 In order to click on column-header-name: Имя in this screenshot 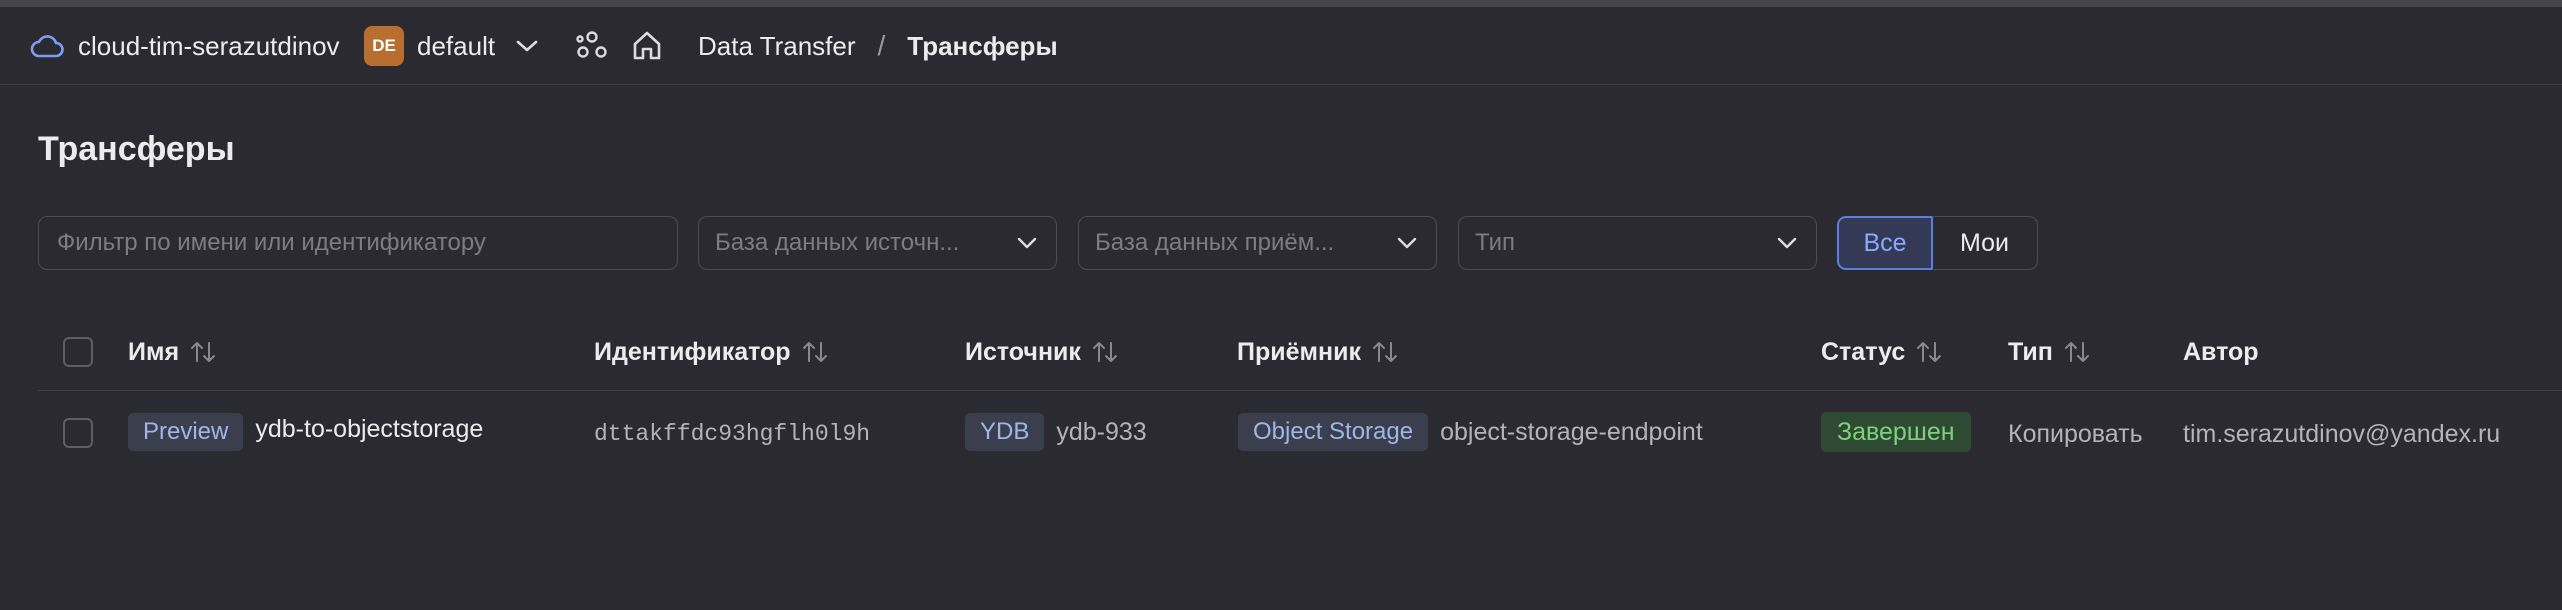, I will do `click(172, 352)`.